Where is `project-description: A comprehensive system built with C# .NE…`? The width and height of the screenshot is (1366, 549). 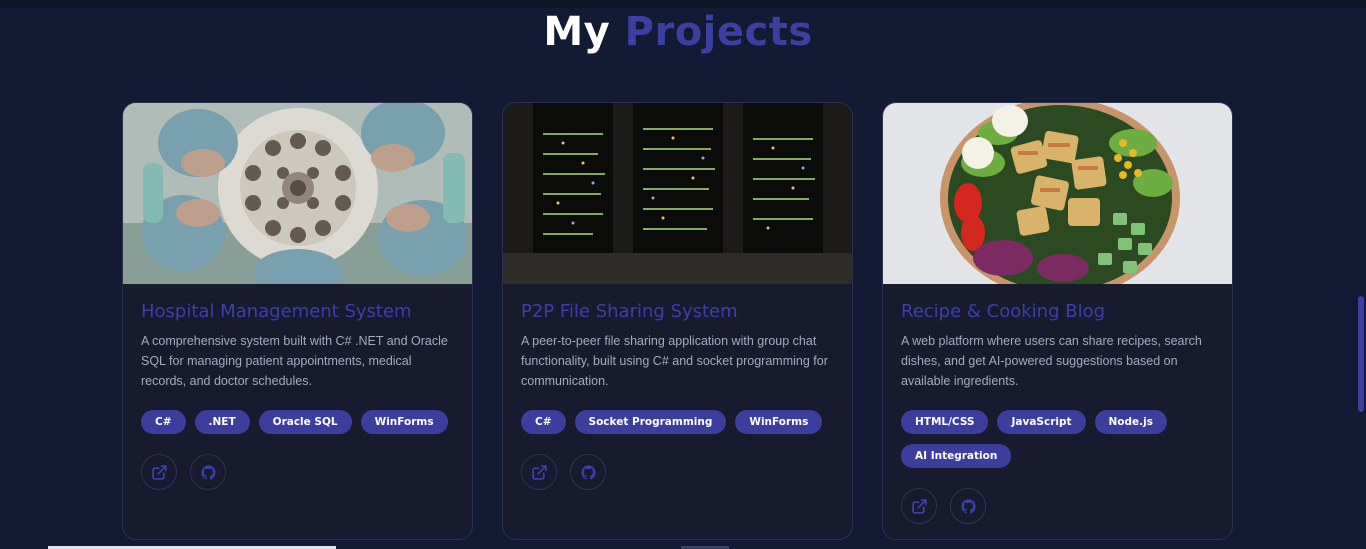
project-description: A comprehensive system built with C# .NE… is located at coordinates (294, 361).